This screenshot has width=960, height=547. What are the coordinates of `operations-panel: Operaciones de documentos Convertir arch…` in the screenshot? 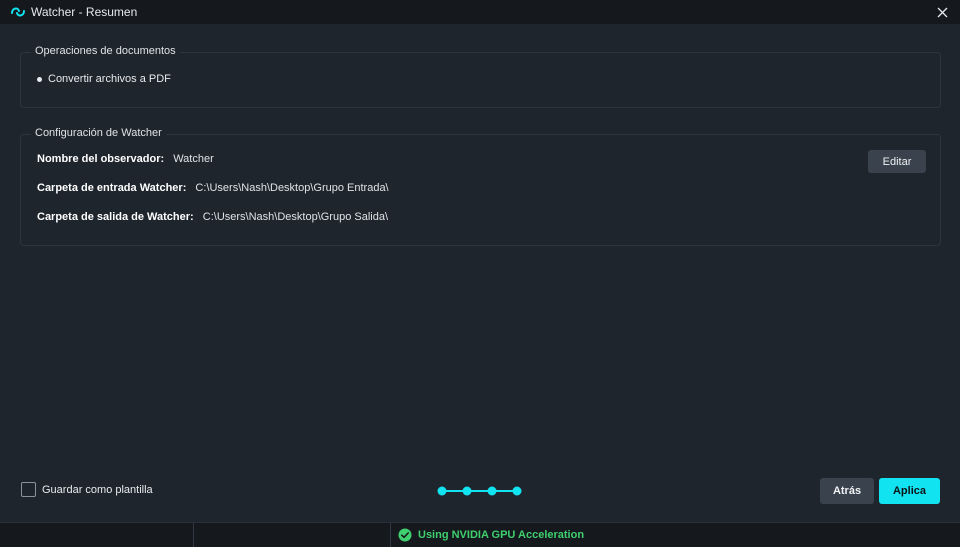 It's located at (480, 76).